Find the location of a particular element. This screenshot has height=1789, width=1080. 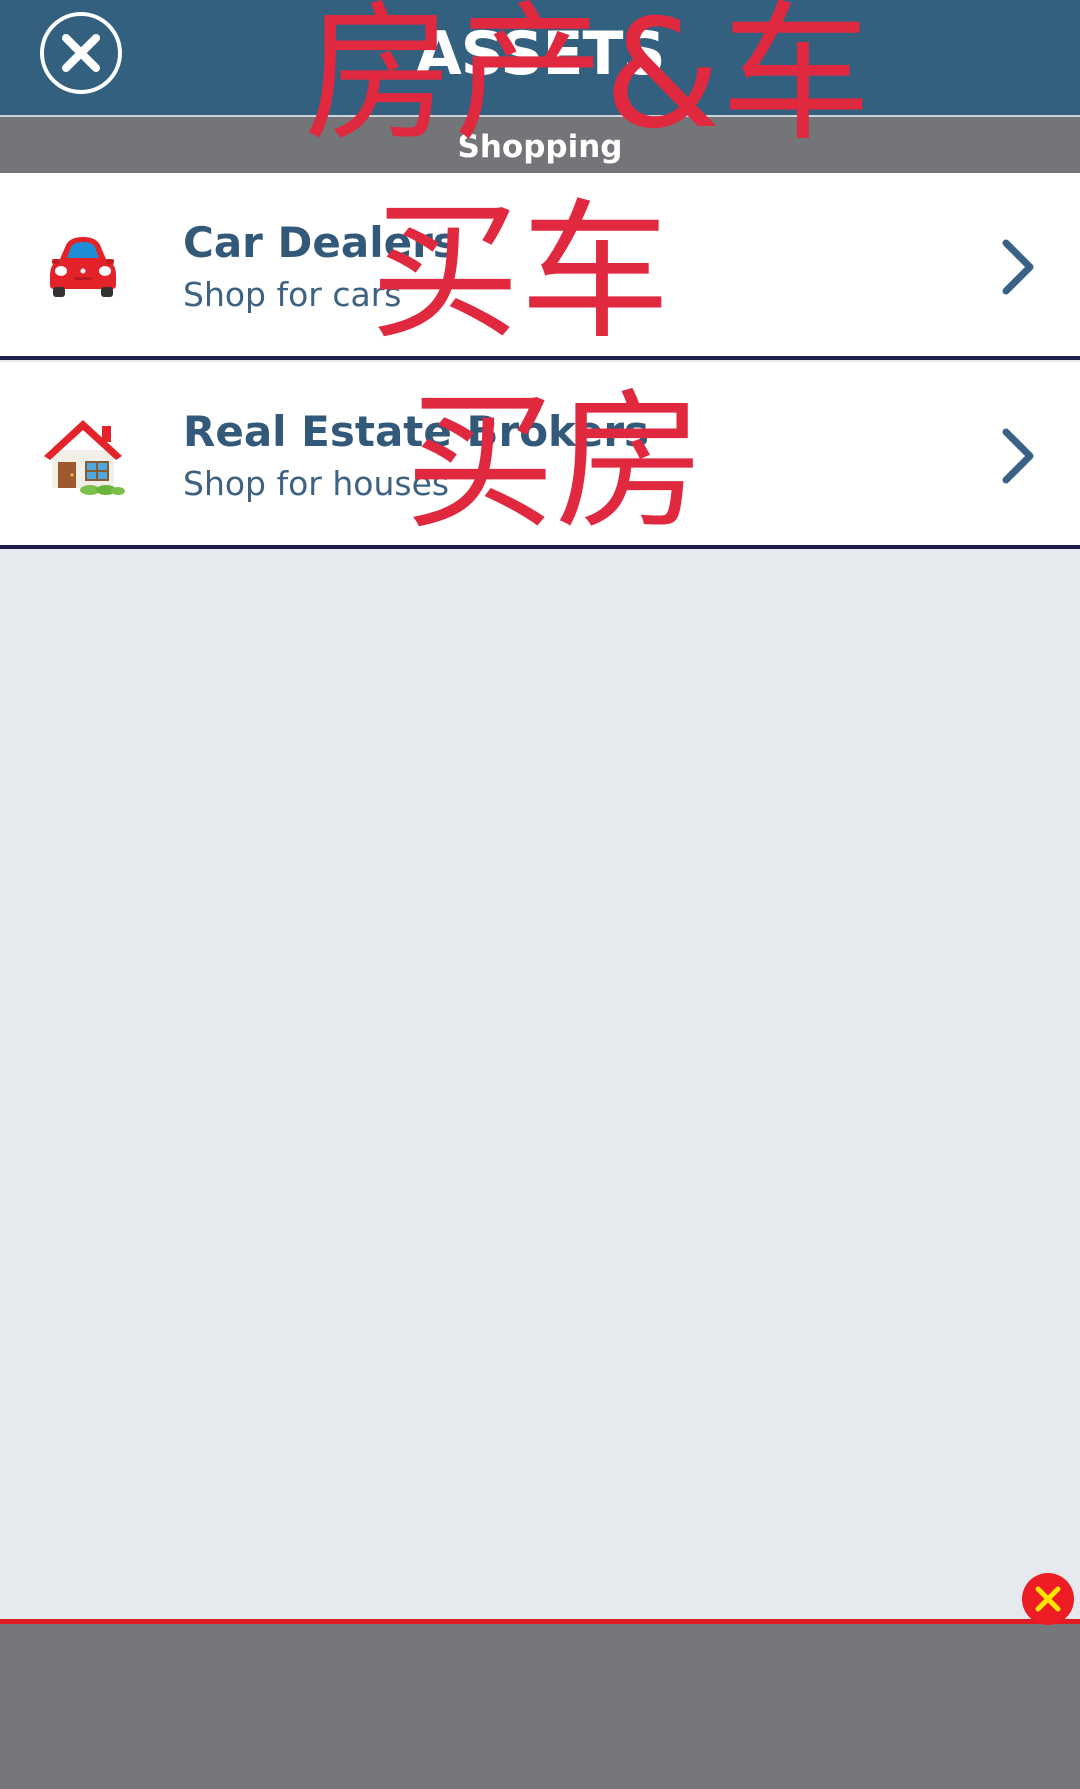

close-x-icon is located at coordinates (1048, 1599).